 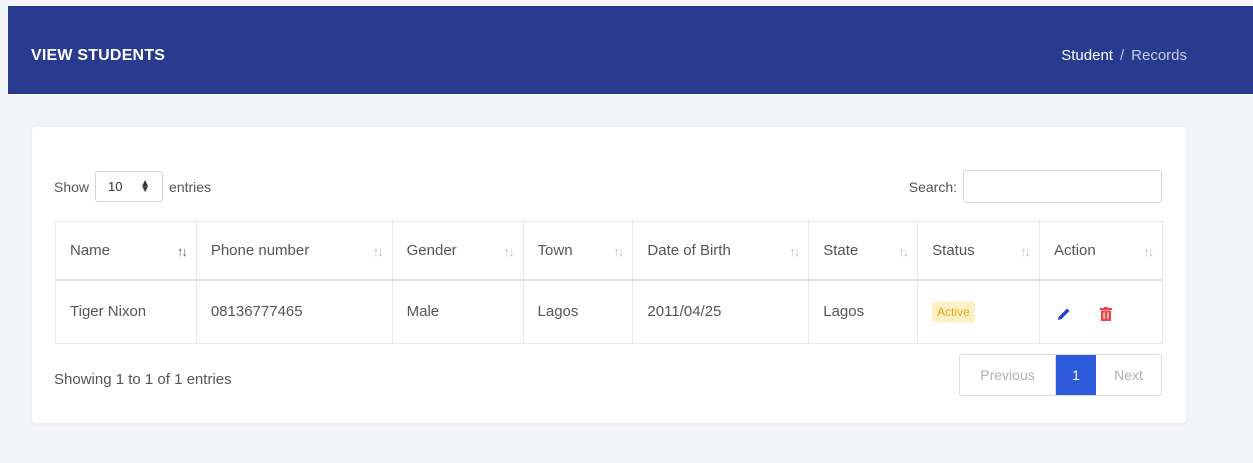 What do you see at coordinates (1064, 316) in the screenshot?
I see `pencil-icon` at bounding box center [1064, 316].